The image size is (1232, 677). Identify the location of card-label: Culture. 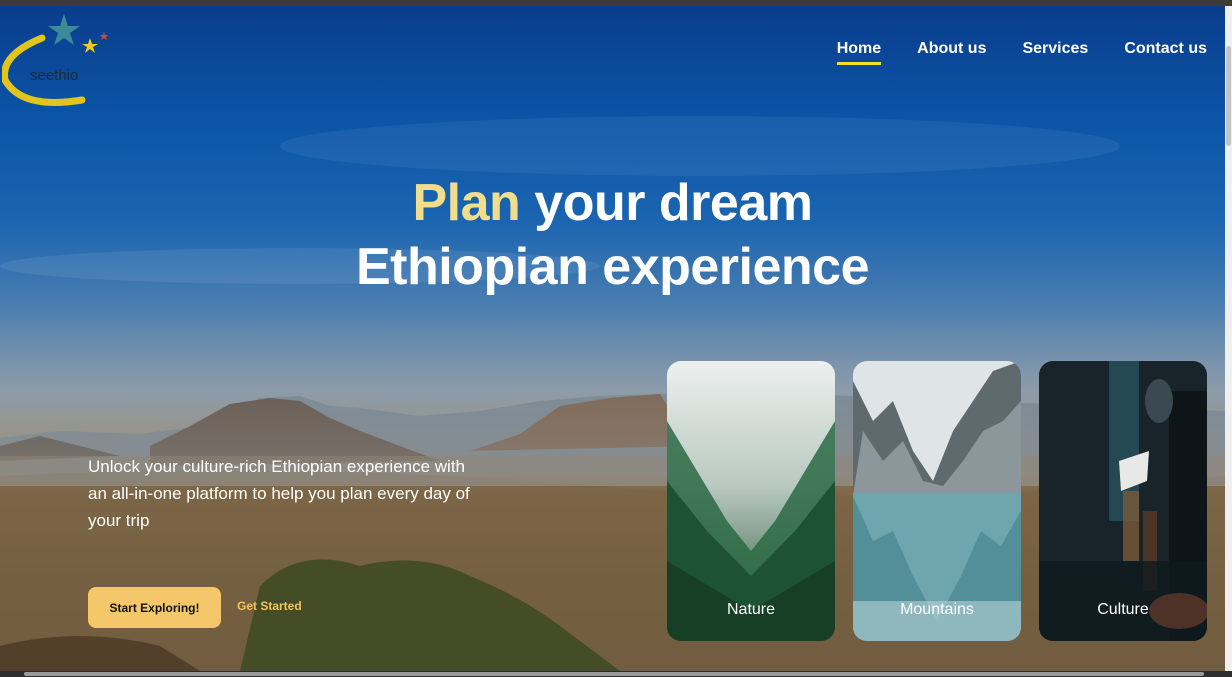
(1123, 609).